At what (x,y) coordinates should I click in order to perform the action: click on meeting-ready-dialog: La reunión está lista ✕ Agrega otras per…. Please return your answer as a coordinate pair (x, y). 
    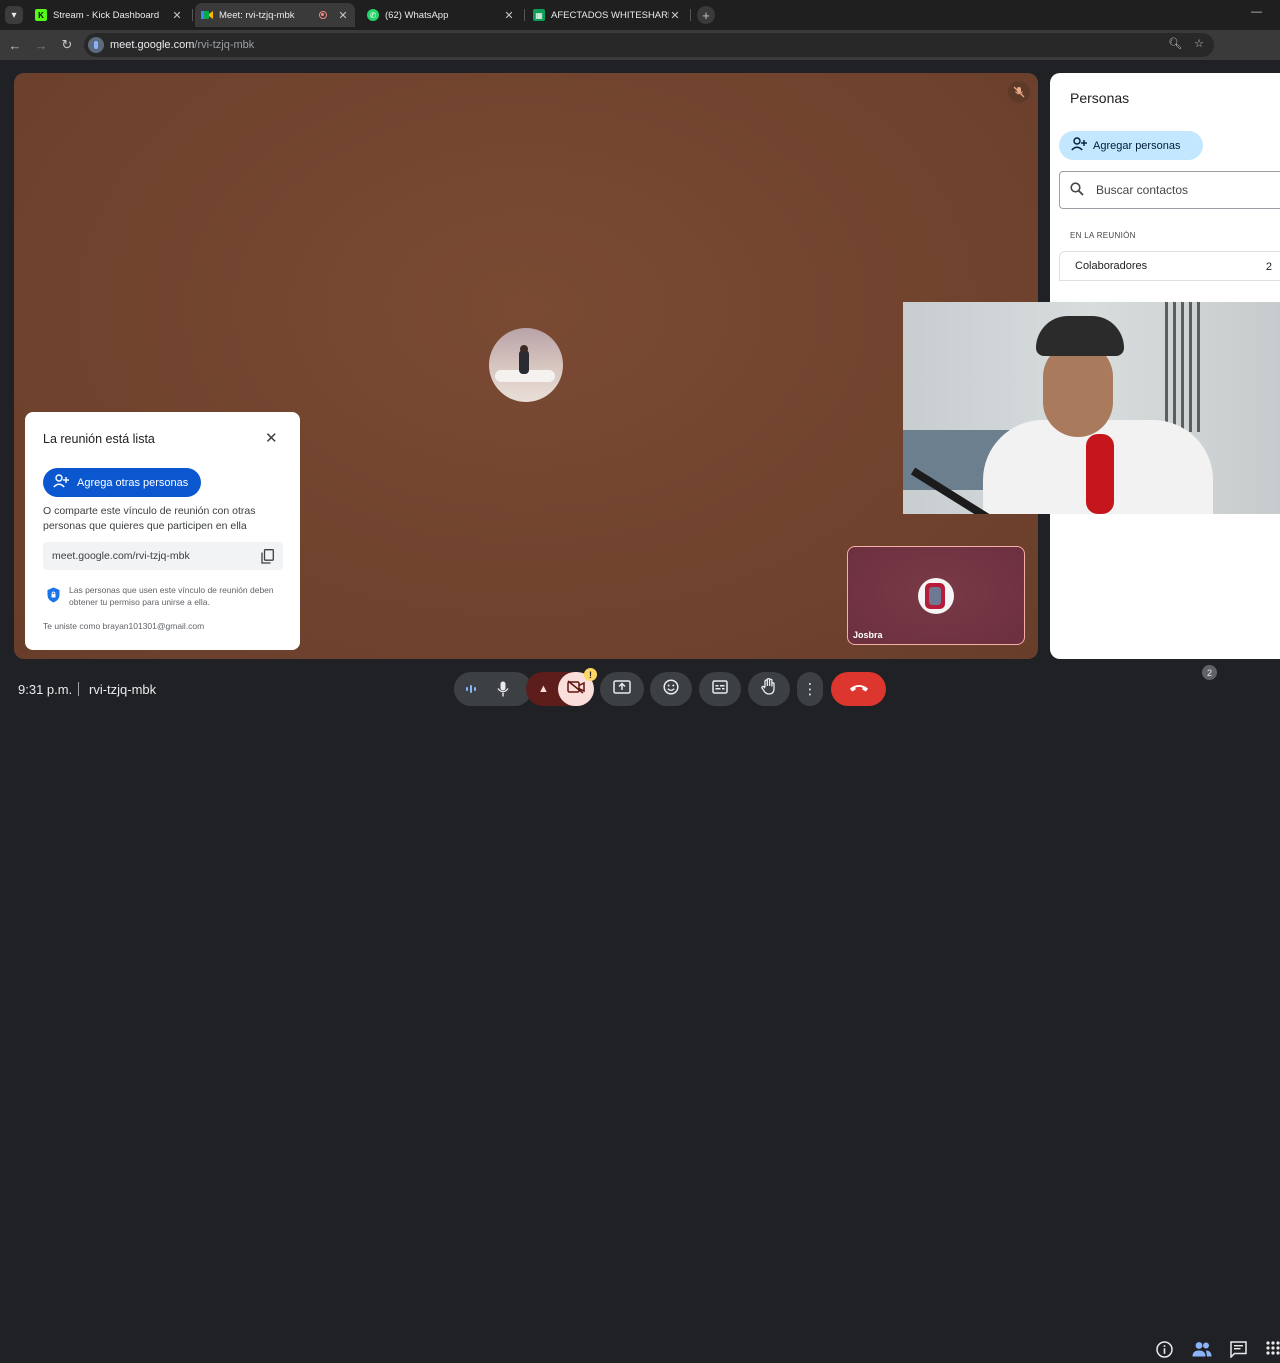
    Looking at the image, I should click on (162, 531).